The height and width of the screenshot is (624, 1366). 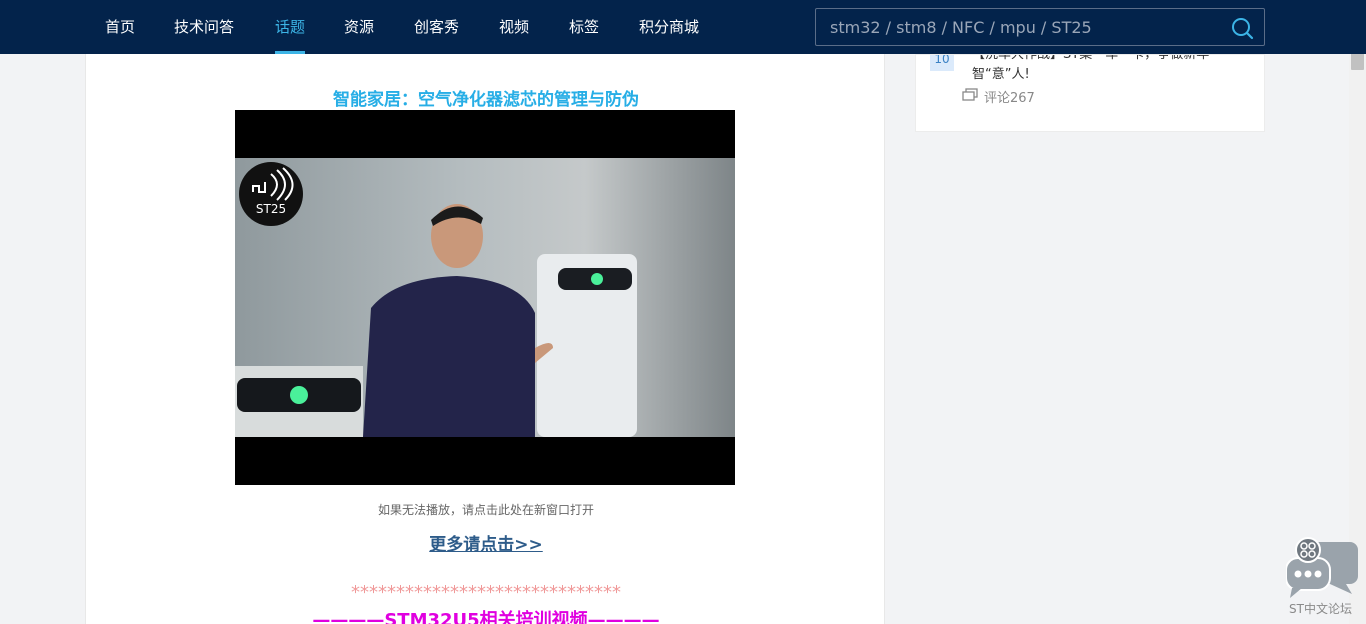 I want to click on search-input, so click(x=1021, y=27).